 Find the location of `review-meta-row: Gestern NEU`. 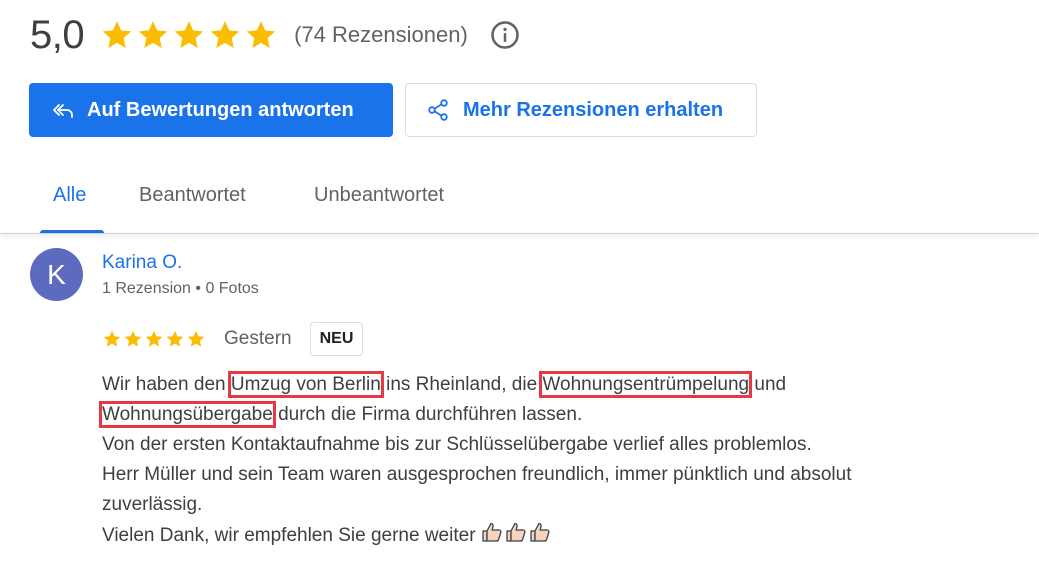

review-meta-row: Gestern NEU is located at coordinates (233, 339).